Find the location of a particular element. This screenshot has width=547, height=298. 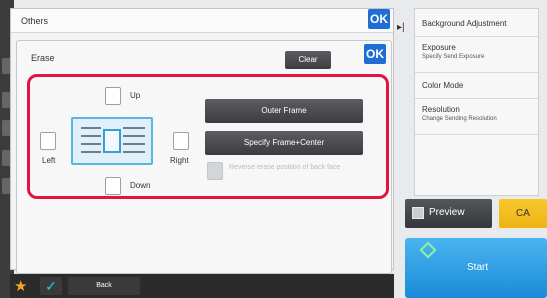

start-icon is located at coordinates (428, 250).